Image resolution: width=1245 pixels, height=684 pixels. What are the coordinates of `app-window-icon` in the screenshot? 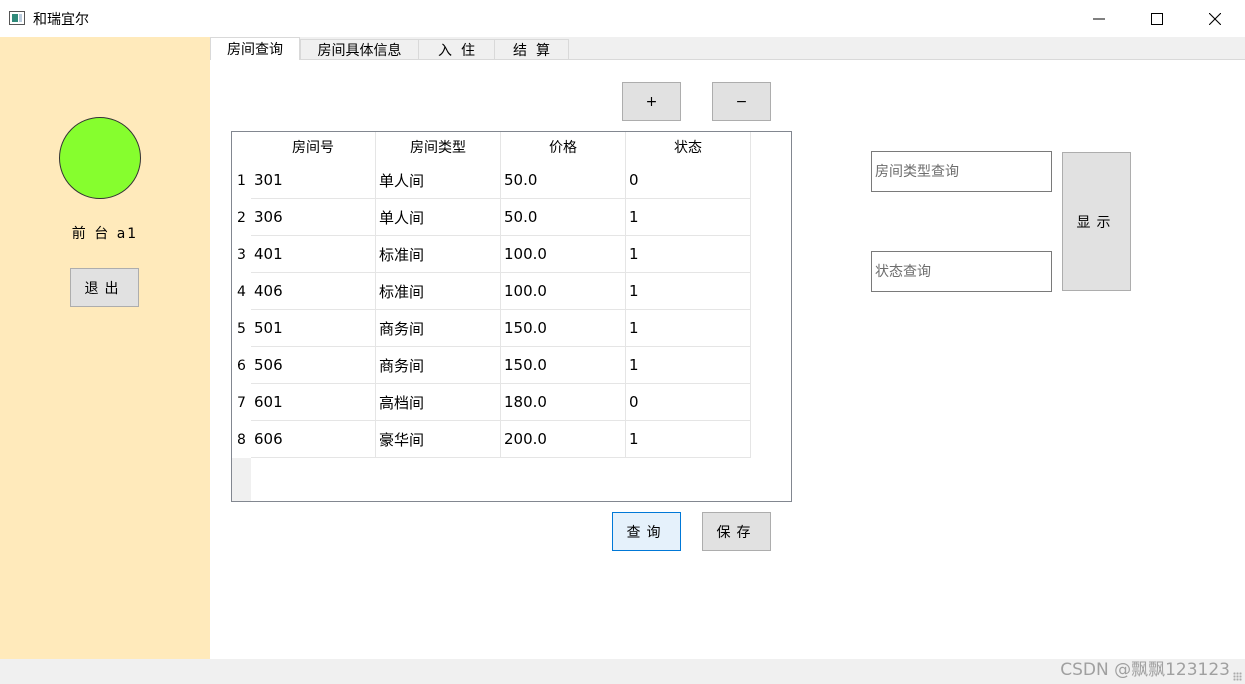 It's located at (17, 18).